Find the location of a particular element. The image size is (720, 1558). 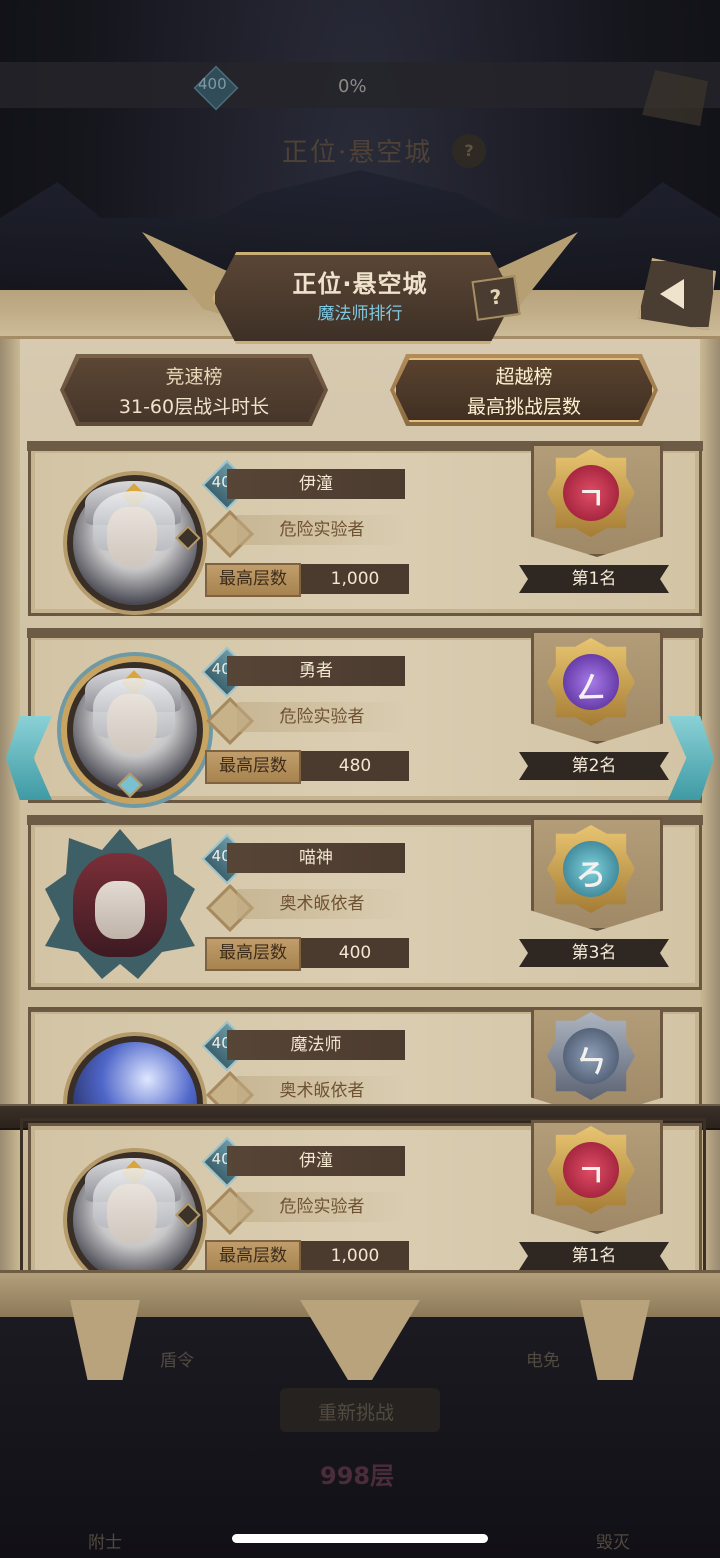

tab-surpass-ranking: 超越榜 最高挑战层数 is located at coordinates (524, 390).